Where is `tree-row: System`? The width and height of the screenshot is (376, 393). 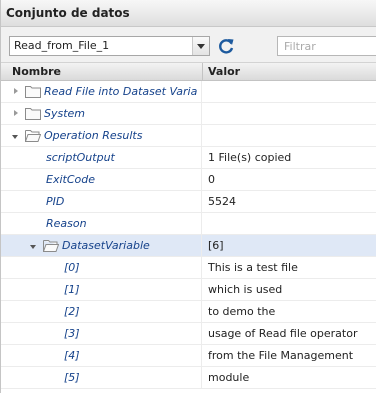
tree-row: System is located at coordinates (188, 114).